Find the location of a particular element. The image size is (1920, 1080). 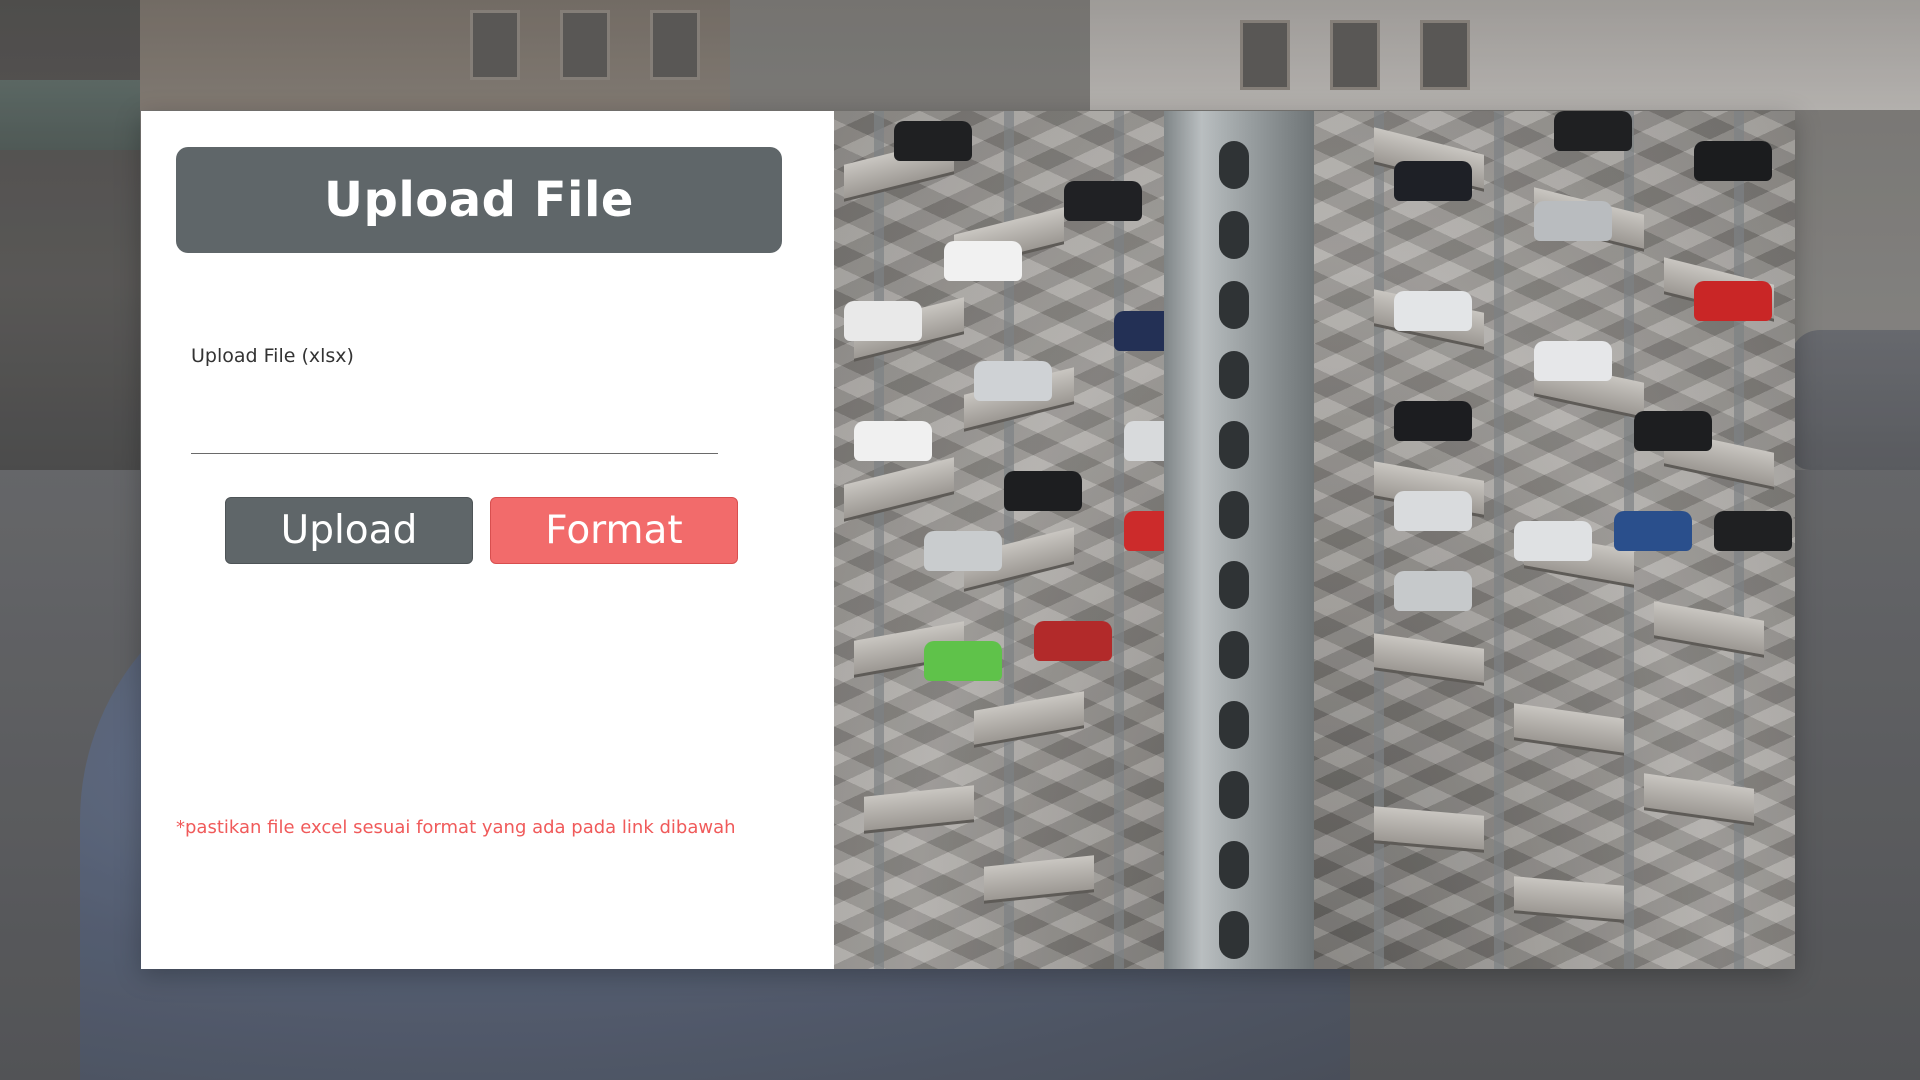

file-input is located at coordinates (454, 432).